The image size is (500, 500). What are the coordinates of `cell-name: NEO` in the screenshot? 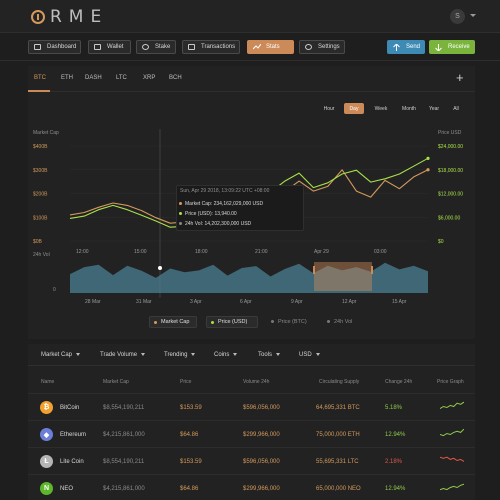 It's located at (67, 489).